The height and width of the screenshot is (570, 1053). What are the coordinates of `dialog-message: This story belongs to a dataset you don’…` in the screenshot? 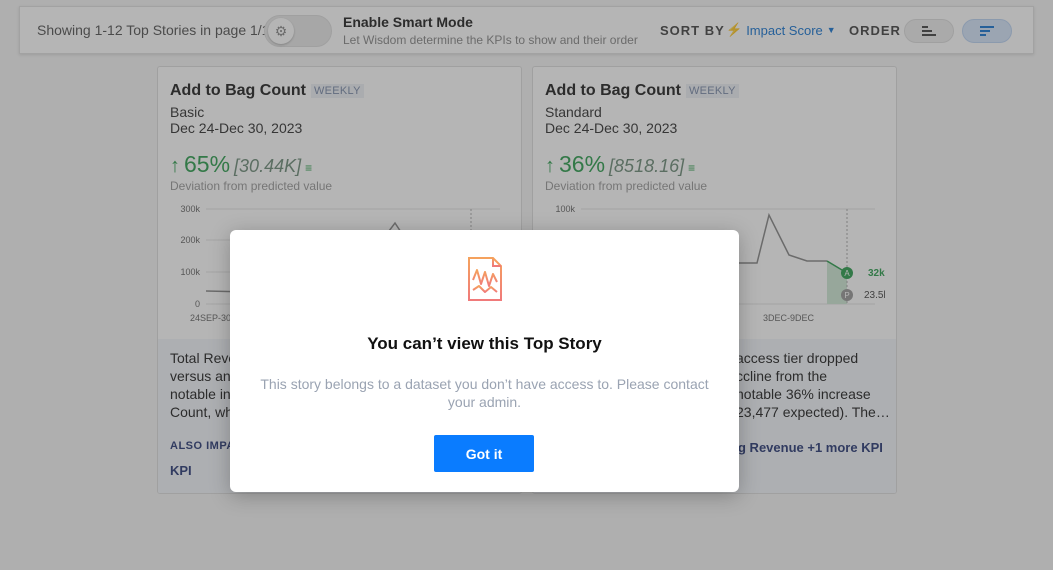 It's located at (484, 393).